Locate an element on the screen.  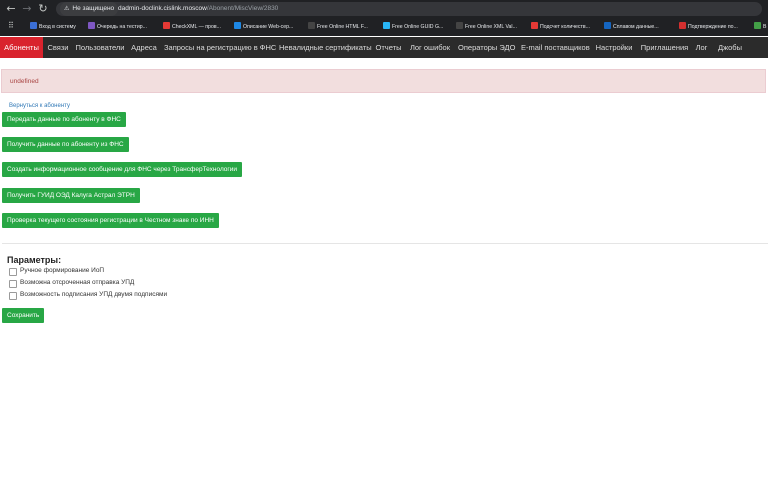
bookmark-item: В is located at coordinates (760, 27).